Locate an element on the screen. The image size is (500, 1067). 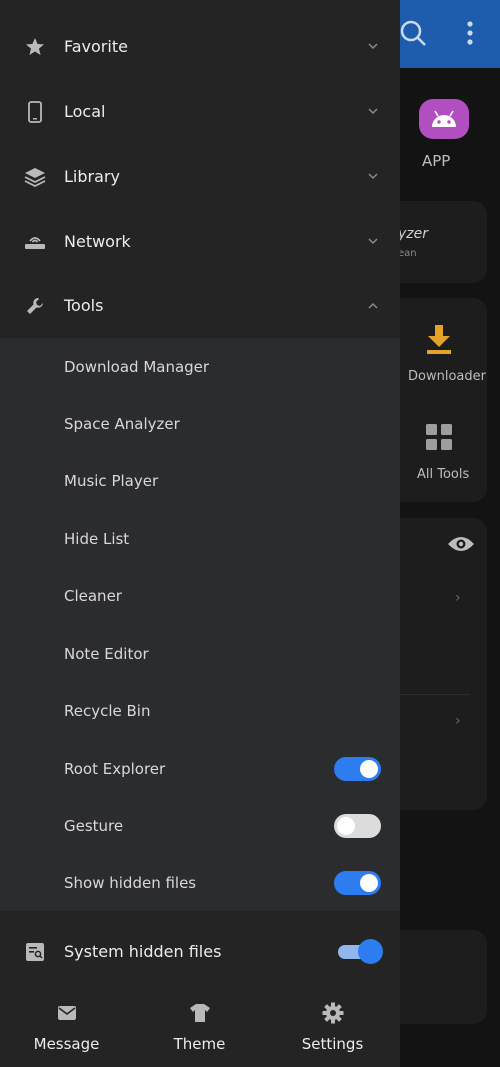
system-hidden-files-toggle is located at coordinates (361, 951).